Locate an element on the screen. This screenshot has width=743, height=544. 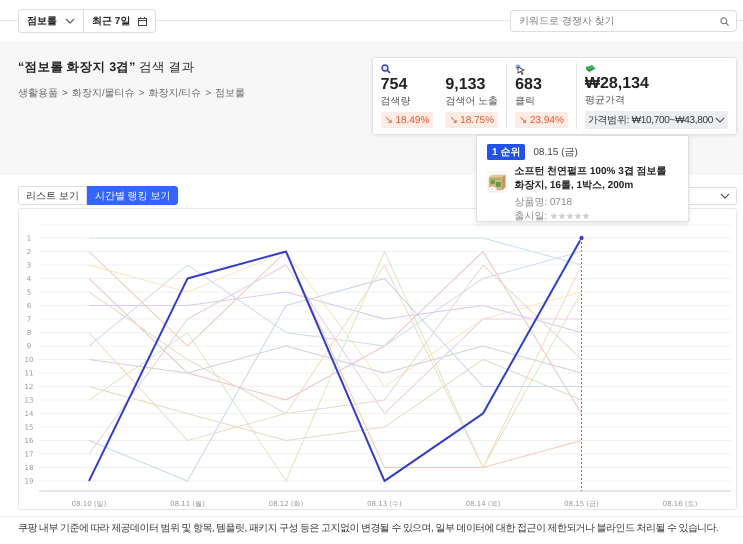
search-field: 키워드로 경쟁사 찾기 is located at coordinates (623, 21).